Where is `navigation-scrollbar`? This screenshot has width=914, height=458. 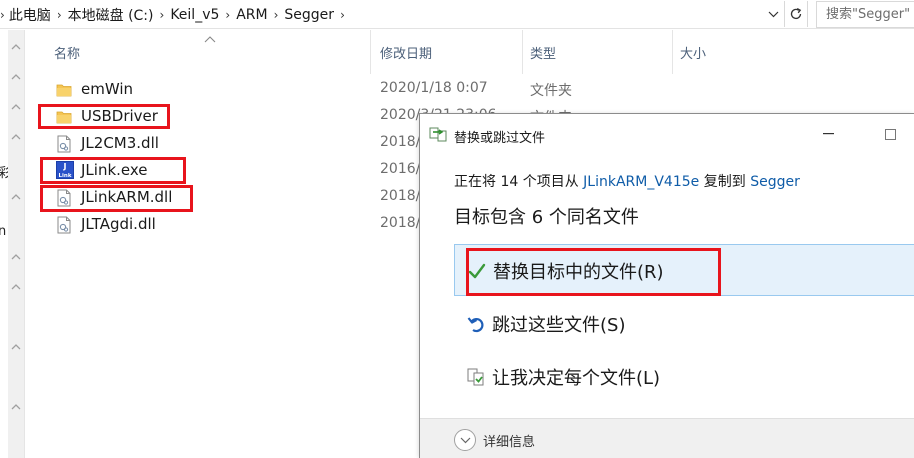
navigation-scrollbar is located at coordinates (16, 244).